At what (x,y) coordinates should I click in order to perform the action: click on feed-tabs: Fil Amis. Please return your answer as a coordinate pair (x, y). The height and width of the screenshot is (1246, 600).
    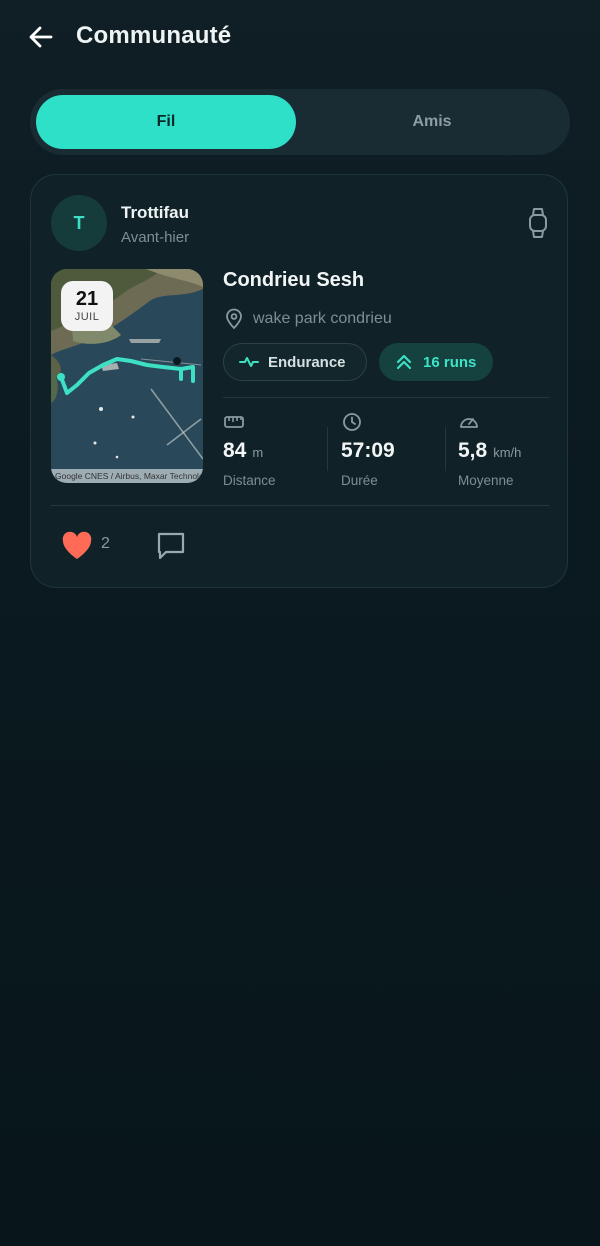
    Looking at the image, I should click on (300, 122).